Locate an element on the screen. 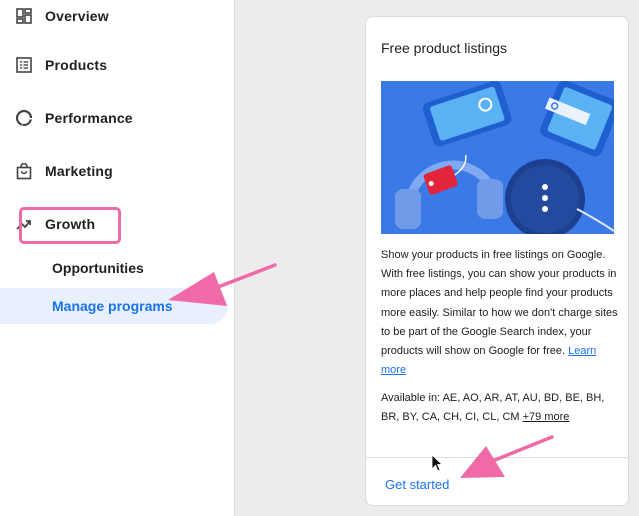  sidebar-subitem-manage-programs: Manage programs is located at coordinates (117, 306).